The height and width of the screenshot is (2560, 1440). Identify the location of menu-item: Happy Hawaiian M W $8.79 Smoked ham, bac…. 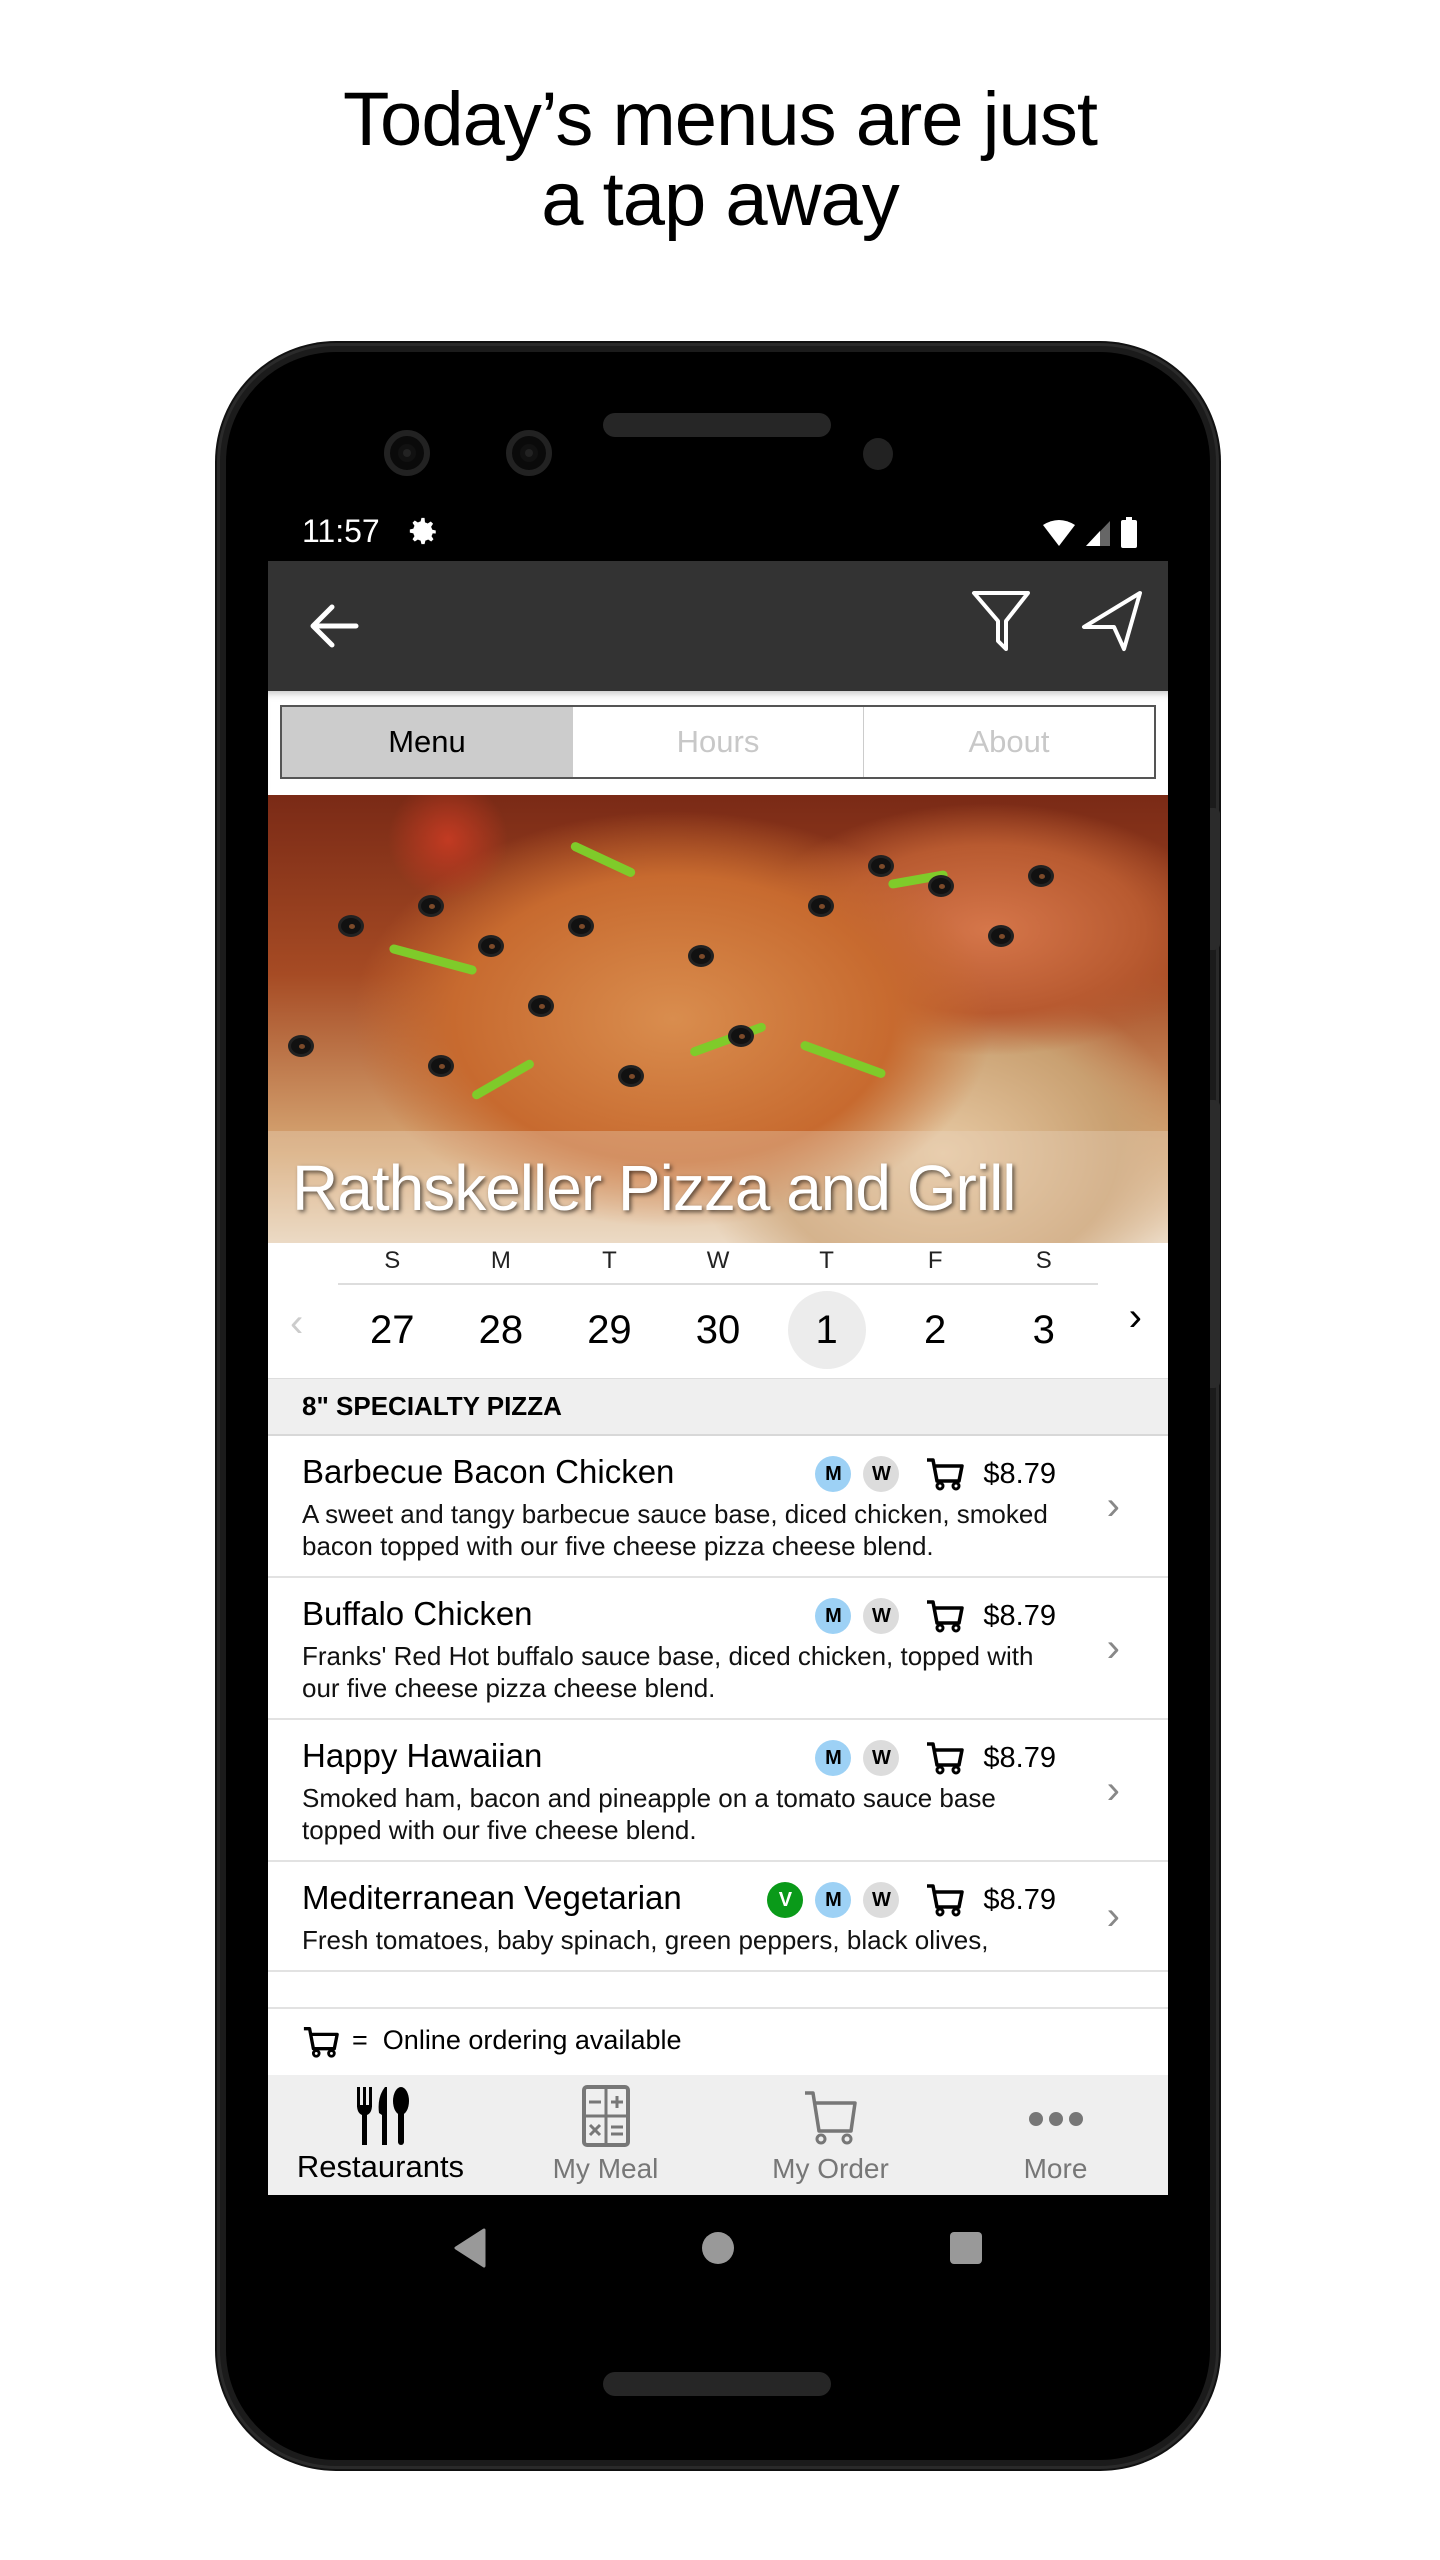
(718, 1791).